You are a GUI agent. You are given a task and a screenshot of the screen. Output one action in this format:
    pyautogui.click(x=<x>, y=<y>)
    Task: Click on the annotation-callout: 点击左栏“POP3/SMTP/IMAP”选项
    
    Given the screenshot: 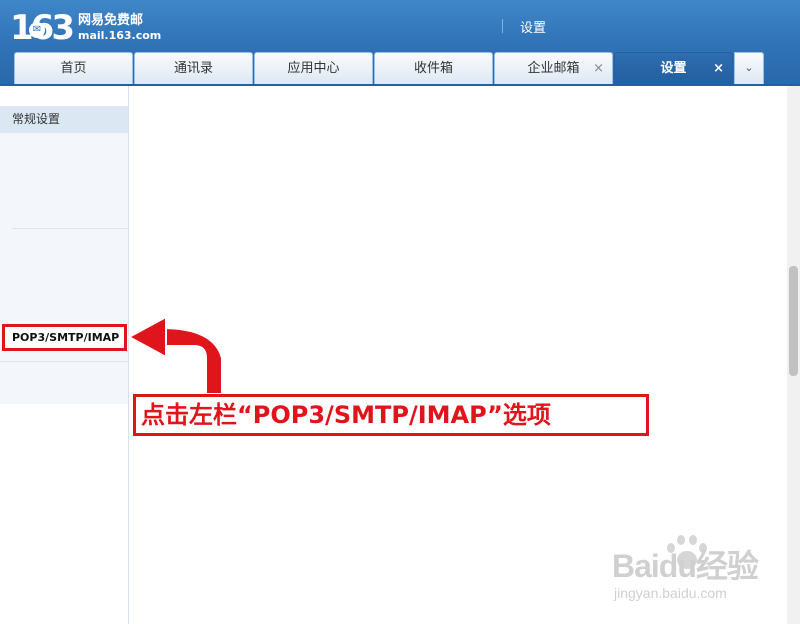 What is the action you would take?
    pyautogui.click(x=391, y=415)
    